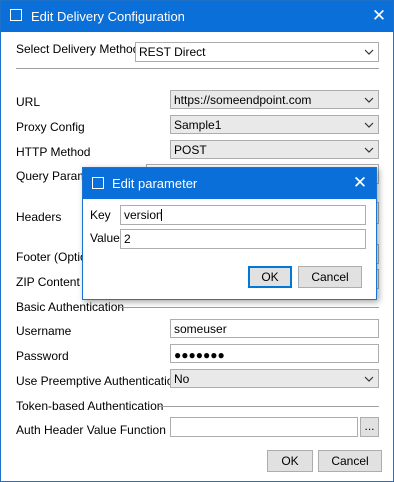  Describe the element at coordinates (198, 125) in the screenshot. I see `proxy-config-value: Sample1` at that location.